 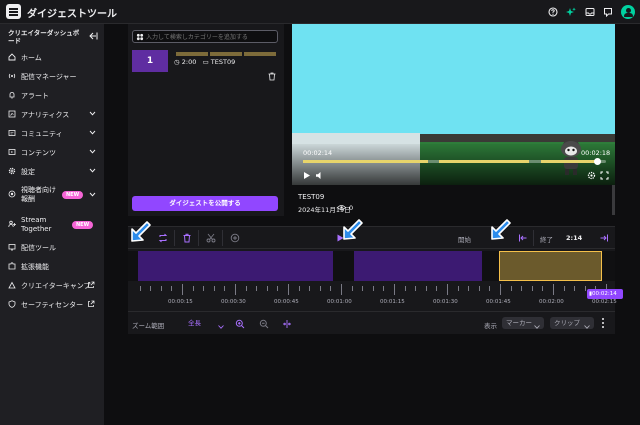 I want to click on clip-card: 1 ◷ 2:00 ▭ TEST09, so click(x=205, y=68).